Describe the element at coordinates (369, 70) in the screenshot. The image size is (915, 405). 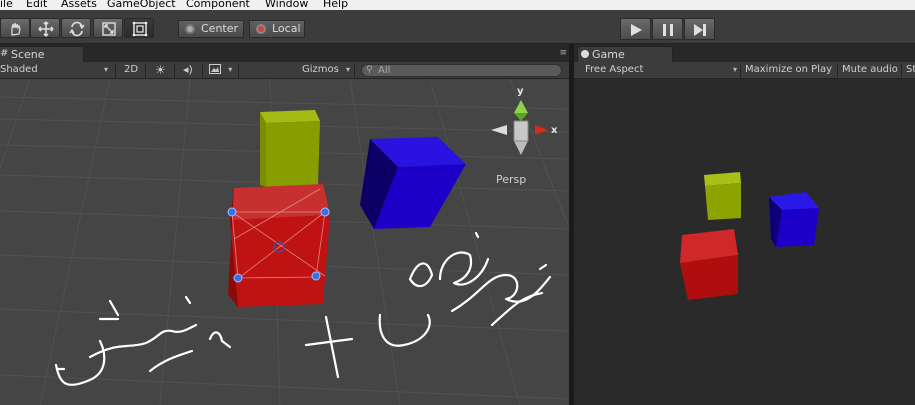
I see `search-icon: ⚲` at that location.